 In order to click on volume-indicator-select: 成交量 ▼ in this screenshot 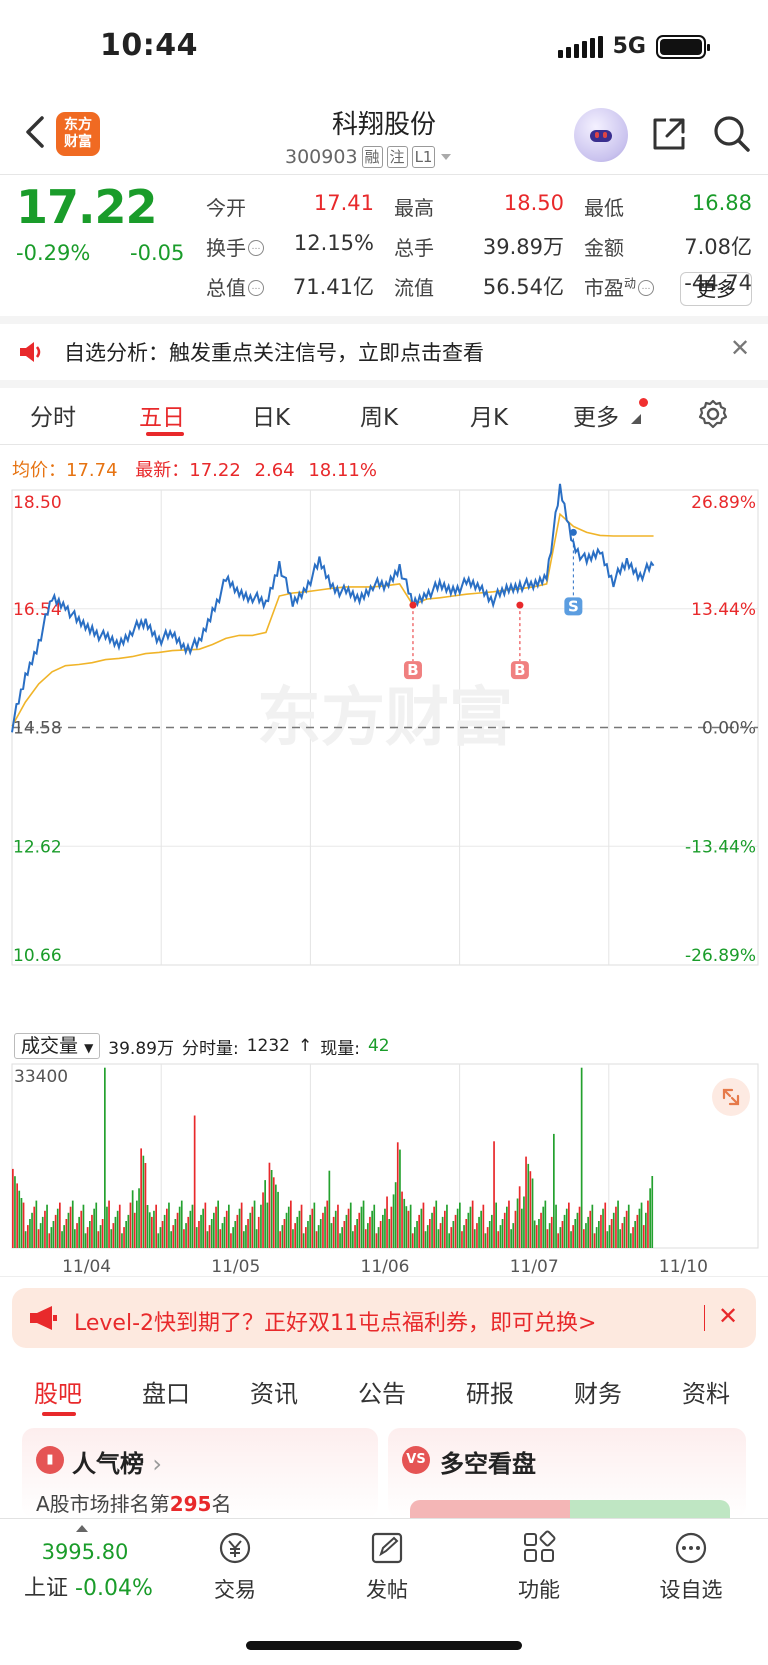, I will do `click(57, 1046)`.